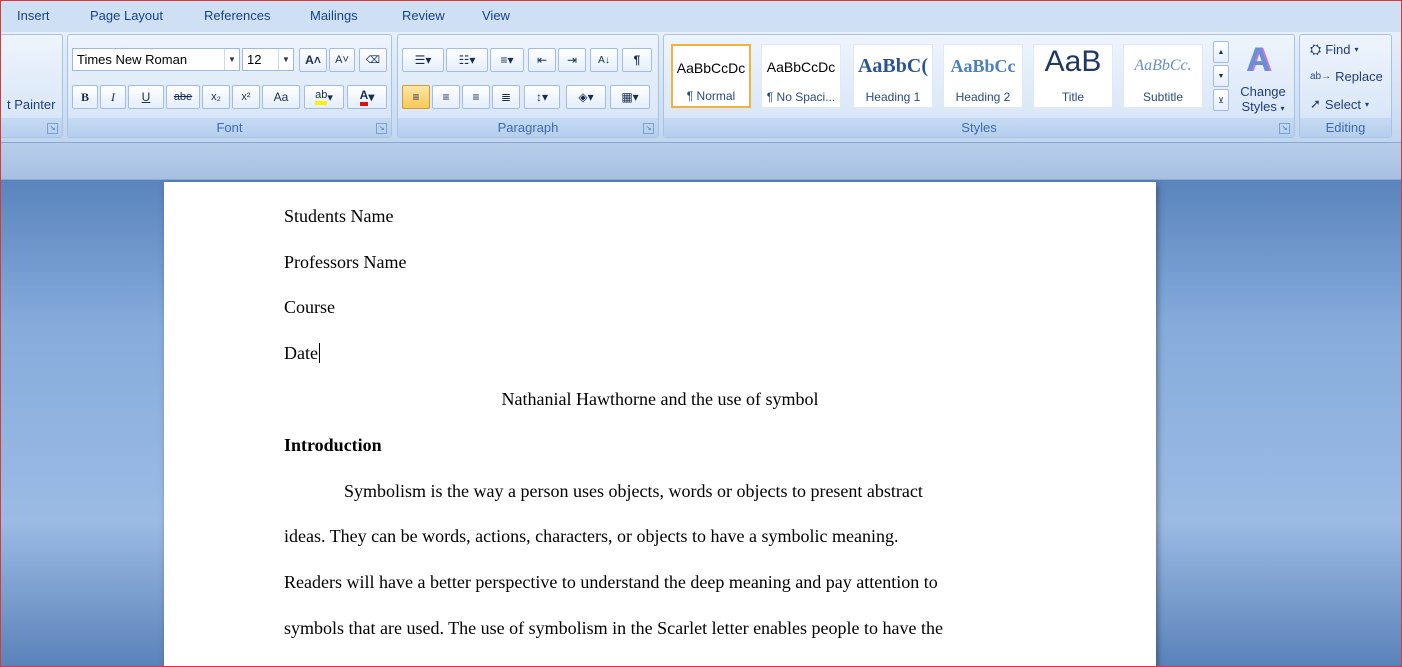 The height and width of the screenshot is (667, 1402). I want to click on replace-button: ab→ Replace, so click(1346, 76).